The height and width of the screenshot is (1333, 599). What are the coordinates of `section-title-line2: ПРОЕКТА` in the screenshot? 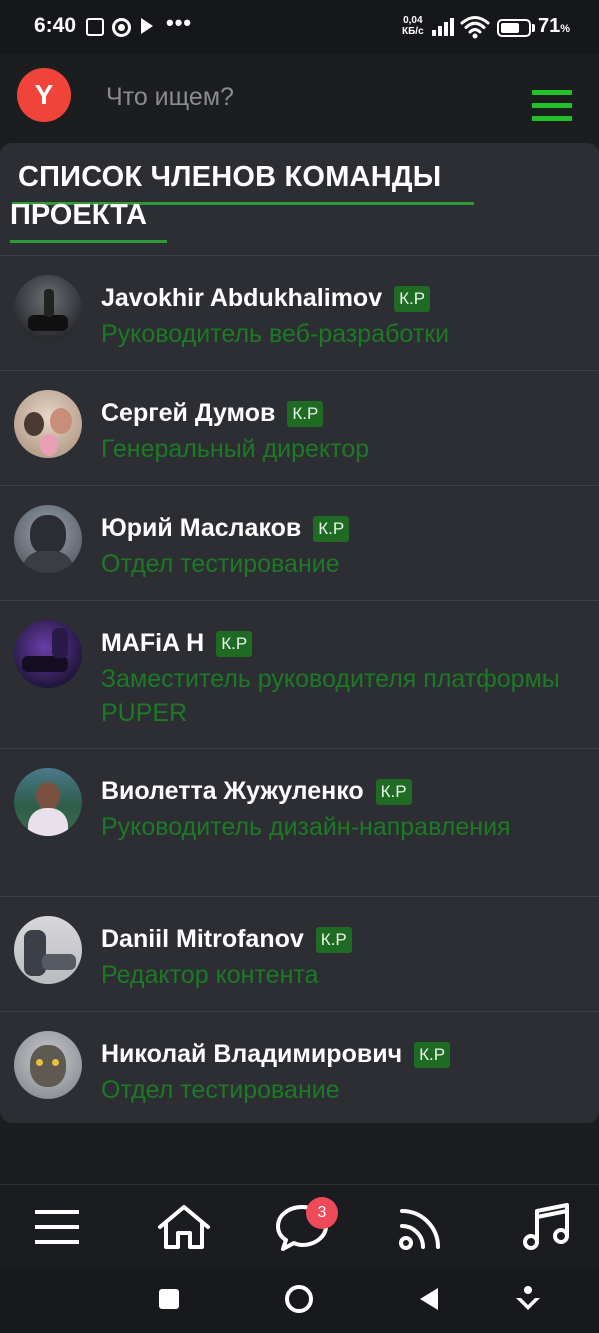 It's located at (78, 215).